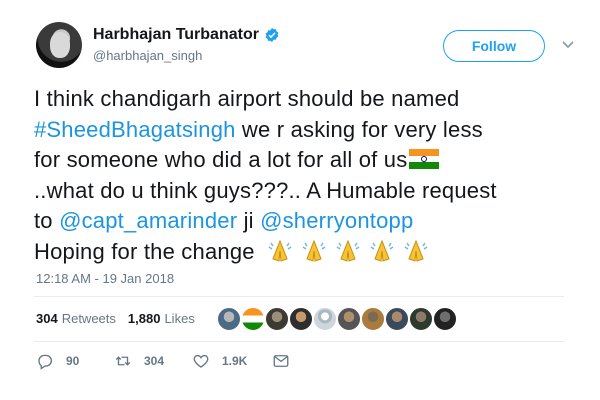 The image size is (600, 400). Describe the element at coordinates (135, 129) in the screenshot. I see `hashtag-link: #SheedBhagatsingh` at that location.